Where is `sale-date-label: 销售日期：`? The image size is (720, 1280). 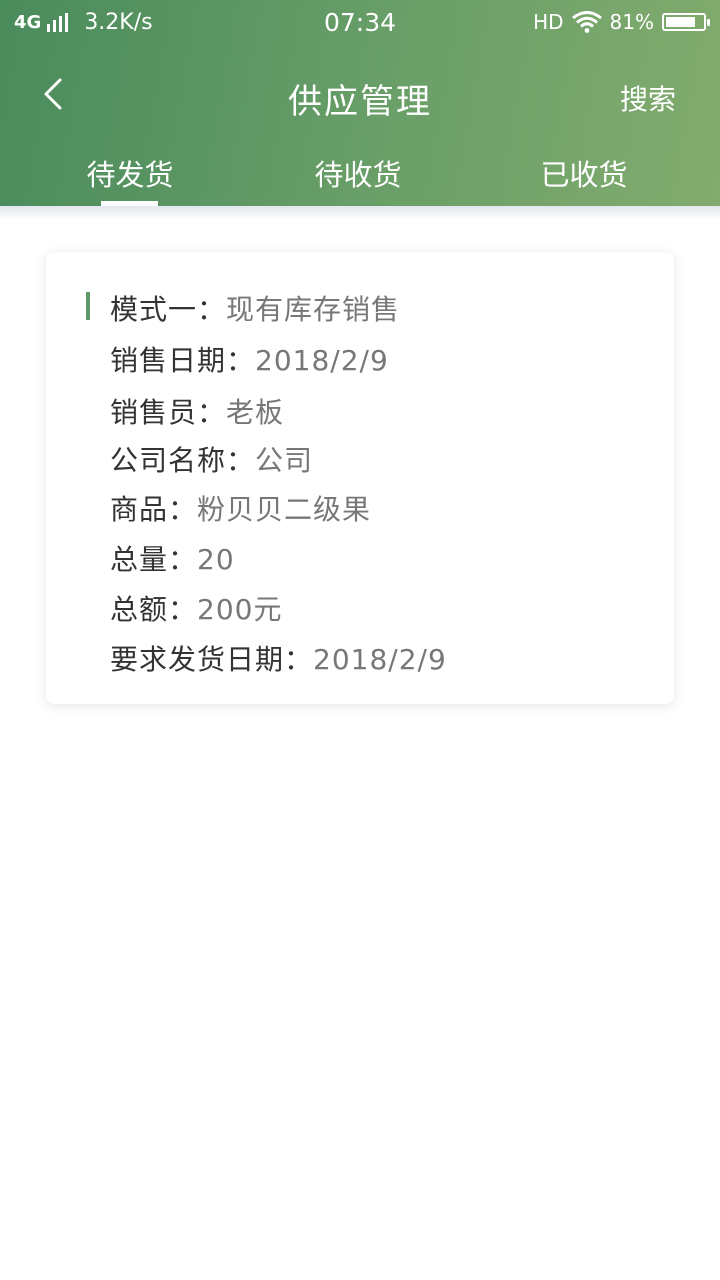
sale-date-label: 销售日期： is located at coordinates (183, 360).